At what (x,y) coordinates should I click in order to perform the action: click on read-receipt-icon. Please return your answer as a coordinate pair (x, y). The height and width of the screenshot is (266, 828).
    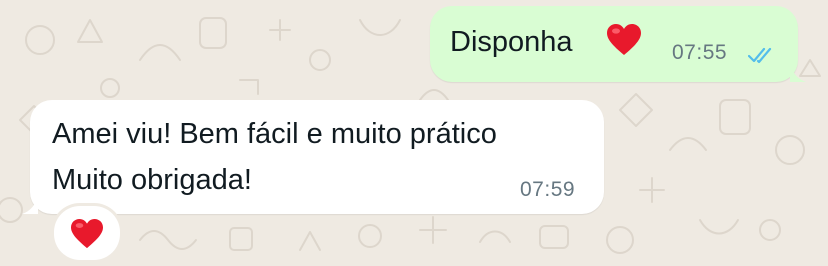
    Looking at the image, I should click on (760, 55).